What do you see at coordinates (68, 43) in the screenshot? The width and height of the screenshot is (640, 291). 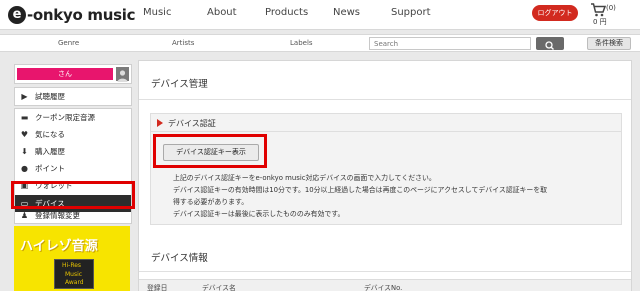 I see `genre-dropdown: Genre` at bounding box center [68, 43].